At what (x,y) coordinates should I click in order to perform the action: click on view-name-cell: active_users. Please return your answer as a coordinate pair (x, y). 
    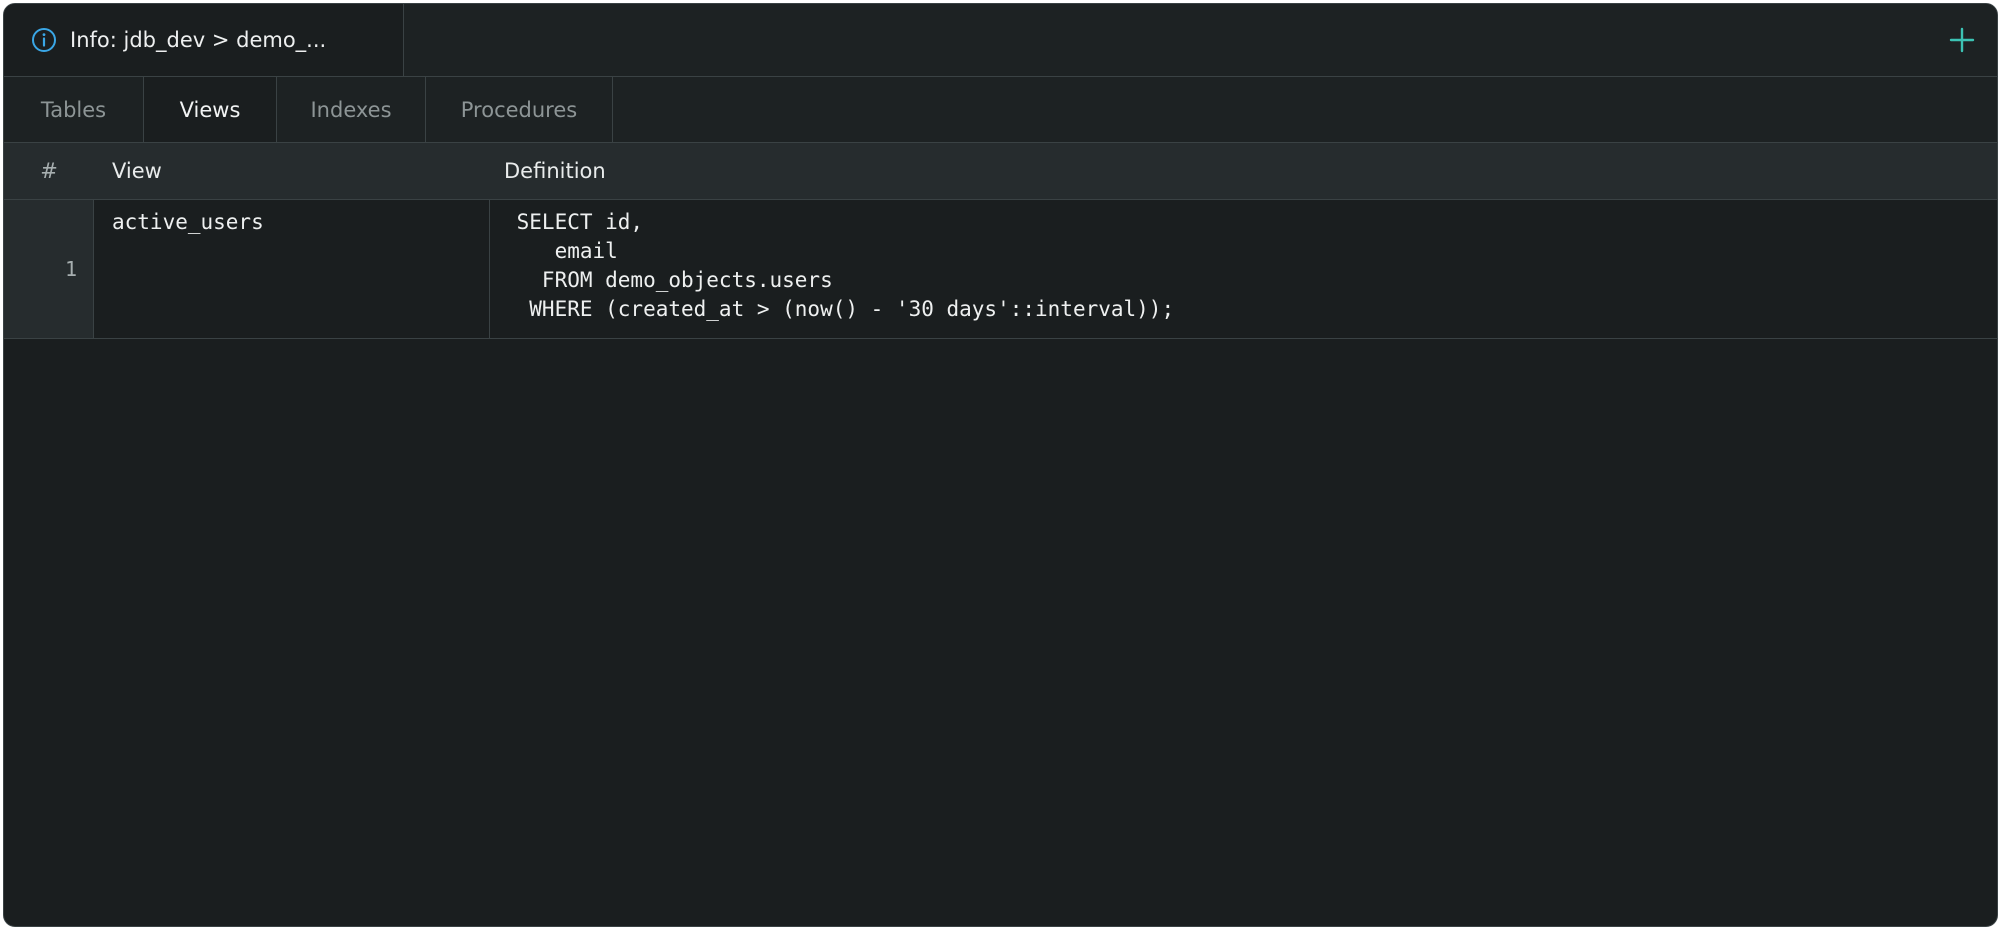
    Looking at the image, I should click on (292, 269).